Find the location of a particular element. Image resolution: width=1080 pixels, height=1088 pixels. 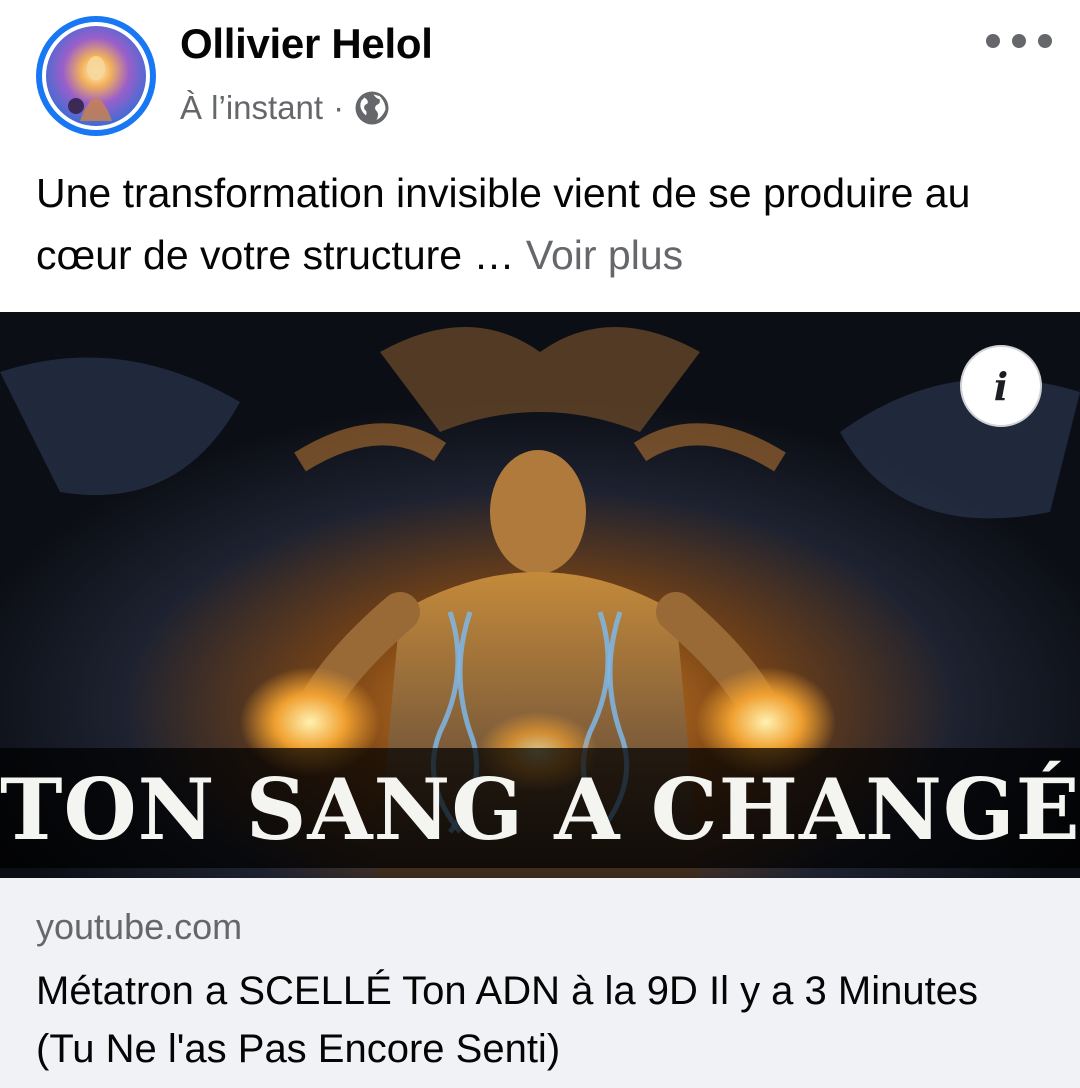

preview-overlay-text: TON SANG A CHANGÉ is located at coordinates (540, 809).